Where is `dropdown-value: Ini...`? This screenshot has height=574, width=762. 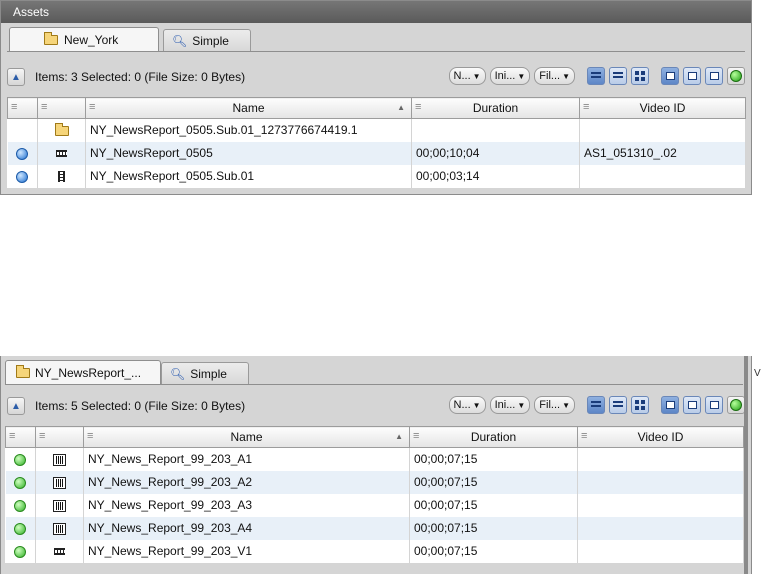
dropdown-value: Ini... is located at coordinates (505, 76).